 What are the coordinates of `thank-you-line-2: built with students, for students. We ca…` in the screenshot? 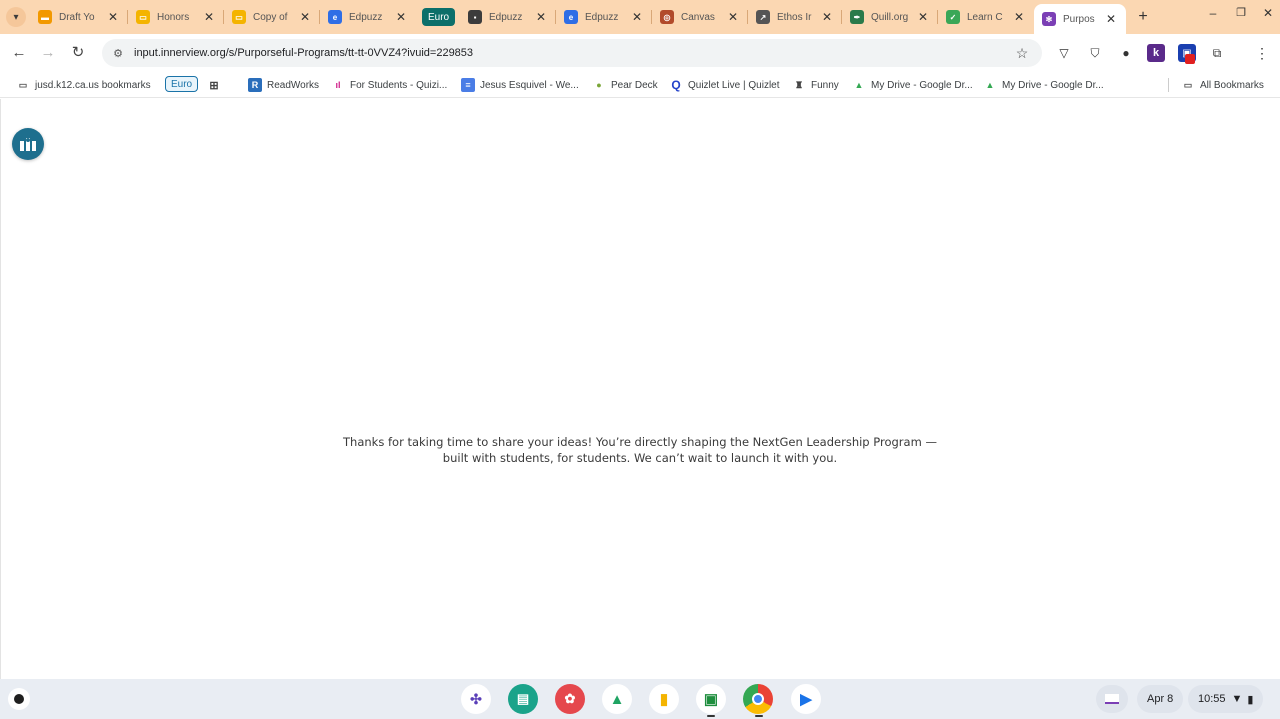 It's located at (640, 457).